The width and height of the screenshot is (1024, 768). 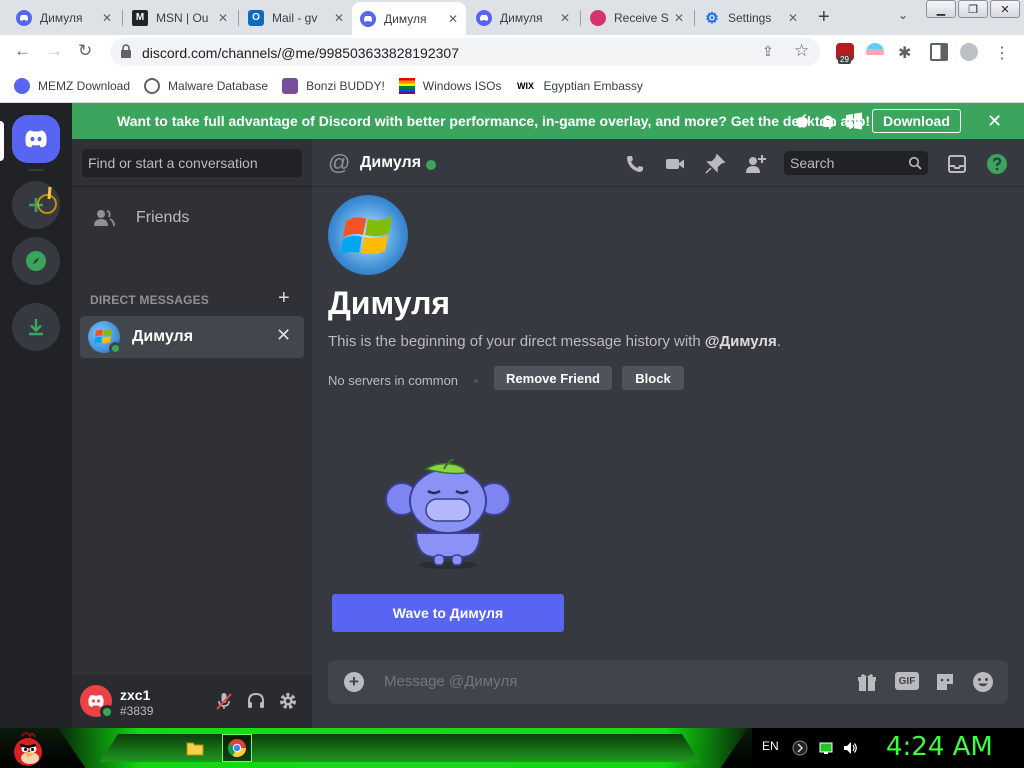 What do you see at coordinates (994, 121) in the screenshot?
I see `close-banner-icon: ✕` at bounding box center [994, 121].